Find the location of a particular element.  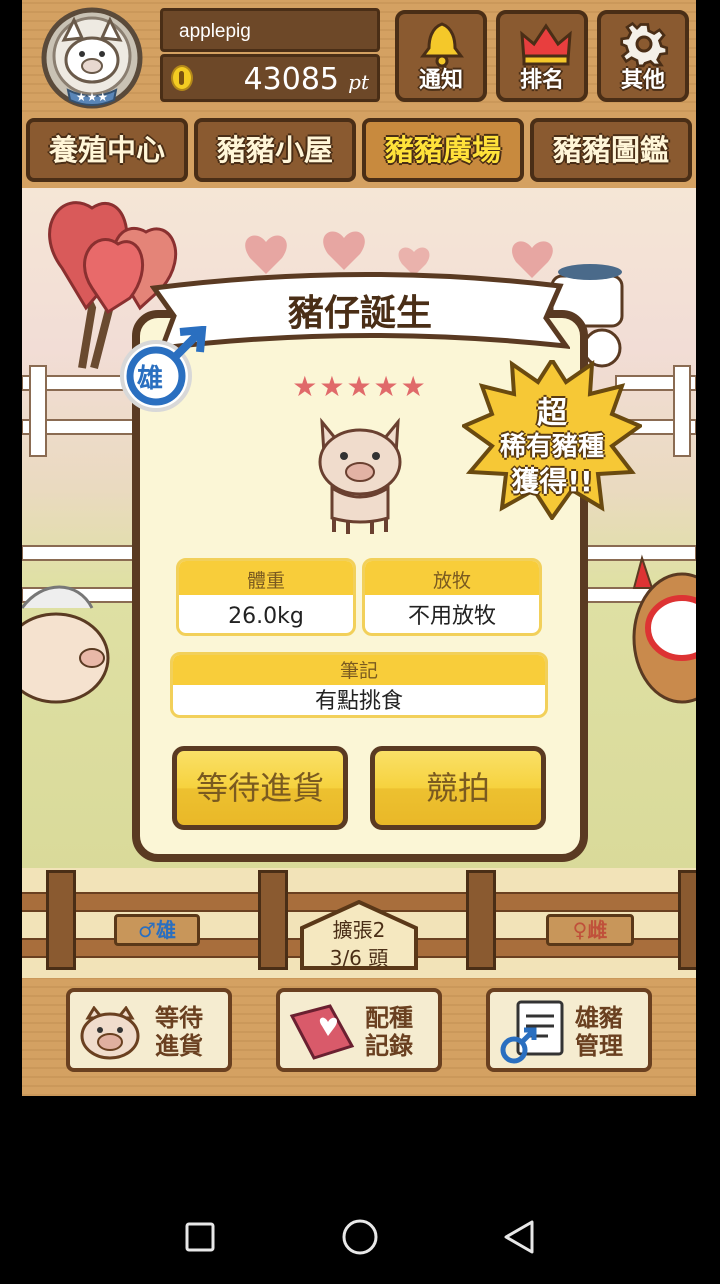

points-box: 43085 pt is located at coordinates (270, 78).